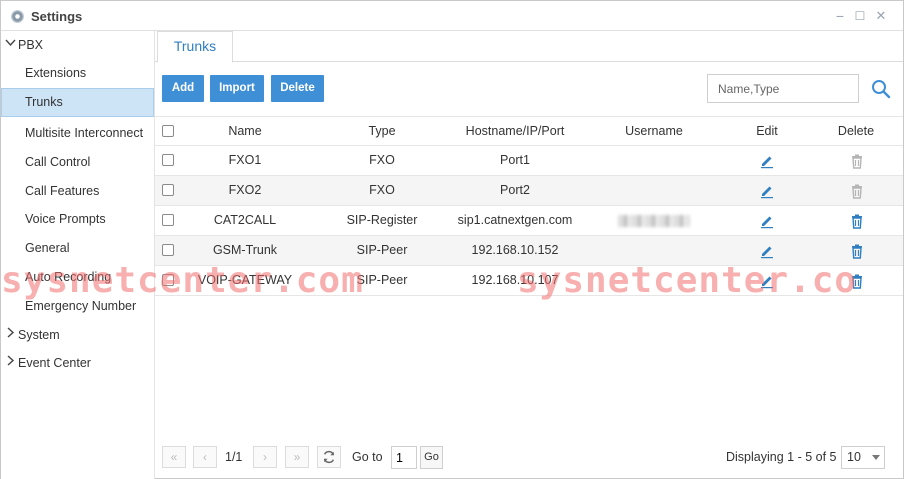 Image resolution: width=904 pixels, height=479 pixels. I want to click on select-all-checkbox, so click(168, 131).